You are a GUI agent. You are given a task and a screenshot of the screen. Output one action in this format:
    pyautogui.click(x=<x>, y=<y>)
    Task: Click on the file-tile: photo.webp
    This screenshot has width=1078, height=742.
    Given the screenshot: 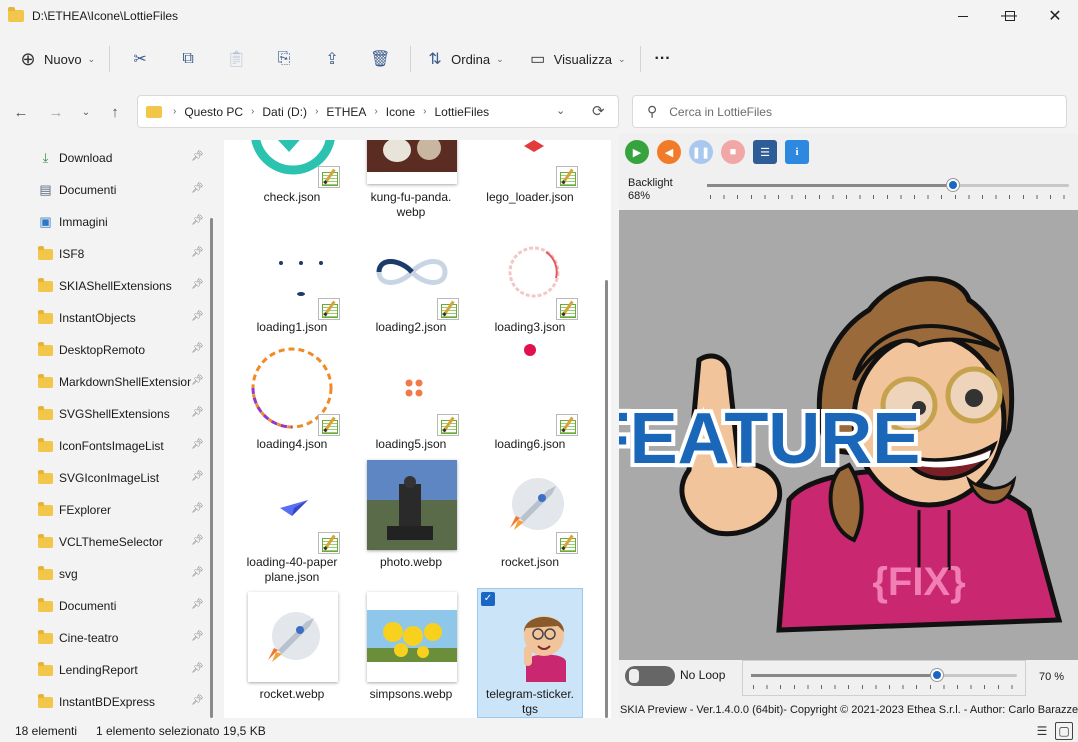 What is the action you would take?
    pyautogui.click(x=411, y=523)
    